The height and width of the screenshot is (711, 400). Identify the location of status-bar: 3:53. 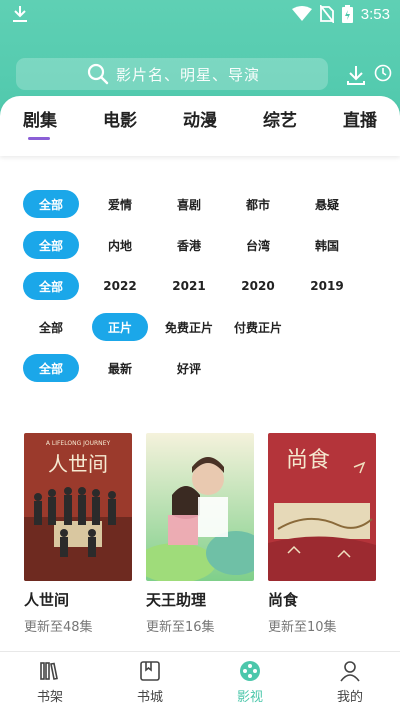
(200, 15).